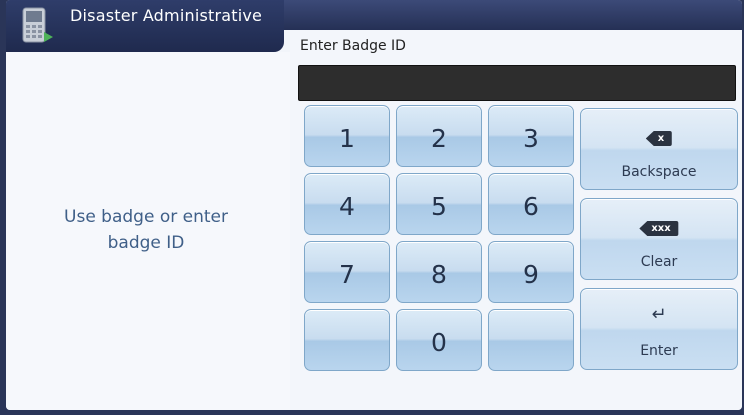  What do you see at coordinates (659, 262) in the screenshot?
I see `clear-label: Clear` at bounding box center [659, 262].